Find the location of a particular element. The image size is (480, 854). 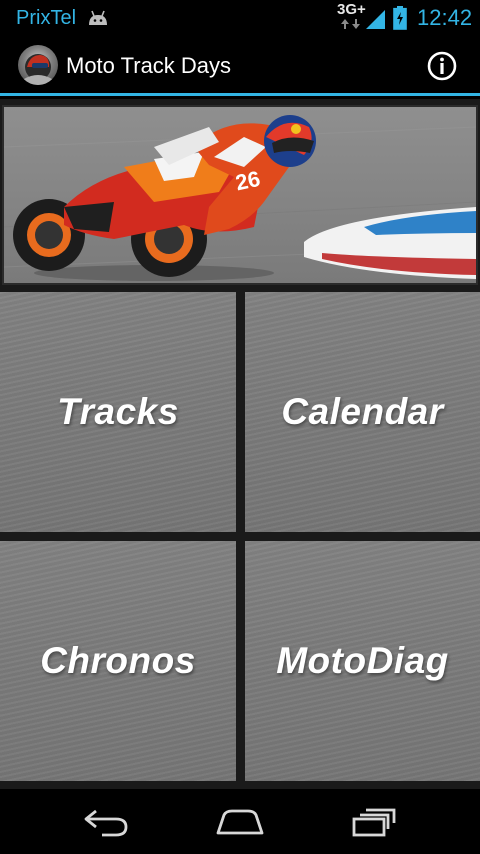

calendar-tile-label: Calendar is located at coordinates (362, 411).